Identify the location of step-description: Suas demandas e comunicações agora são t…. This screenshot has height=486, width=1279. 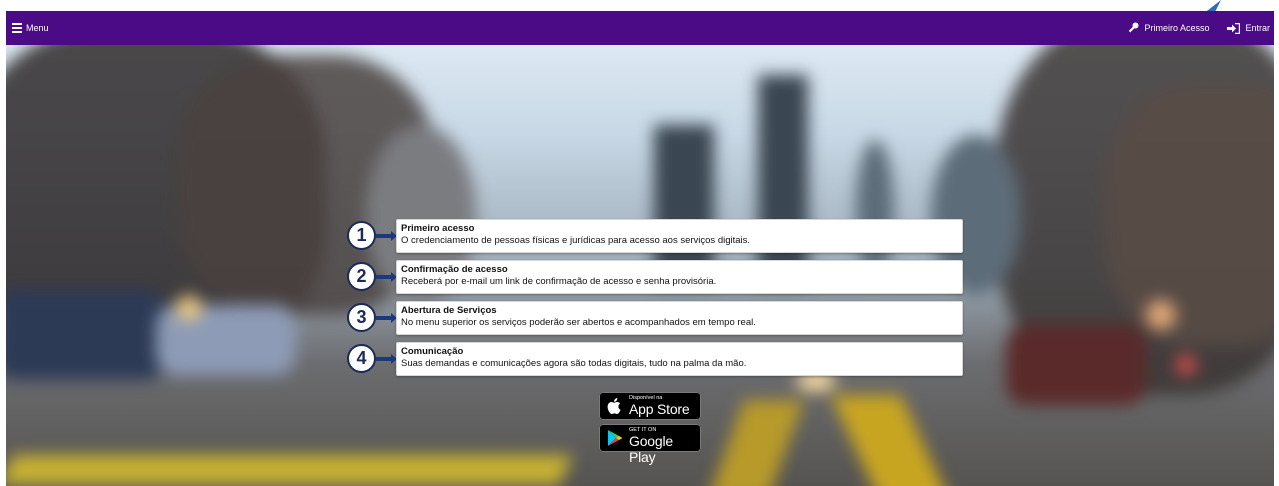
(574, 363).